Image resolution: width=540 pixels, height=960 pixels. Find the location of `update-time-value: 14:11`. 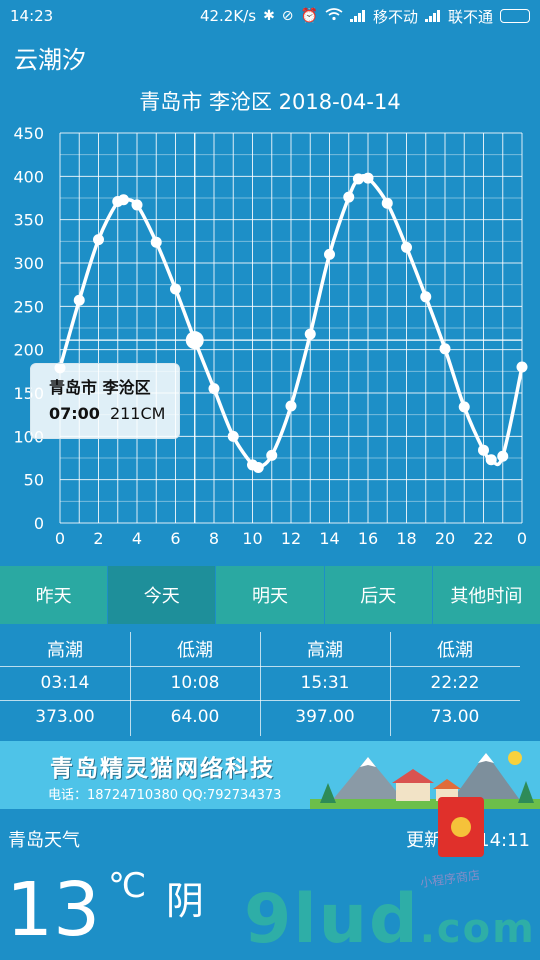

update-time-value: 14:11 is located at coordinates (504, 840).